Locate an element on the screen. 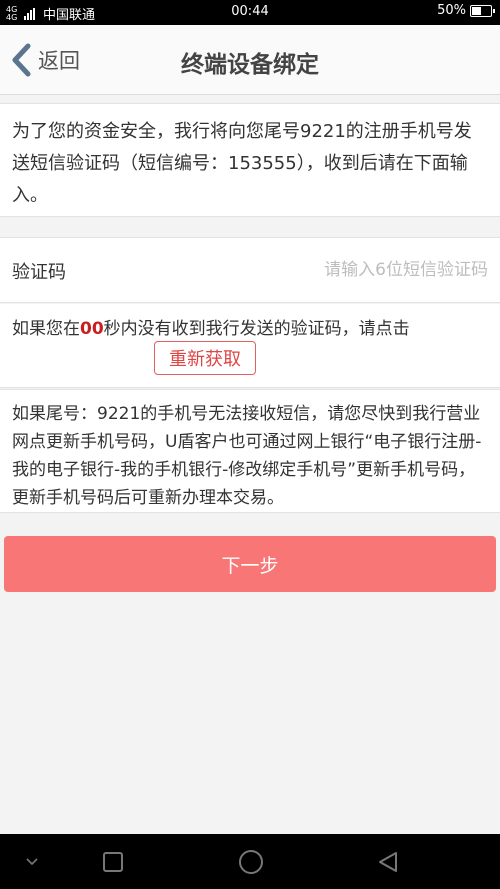 Image resolution: width=500 pixels, height=889 pixels. verify-code-label: 验证码 is located at coordinates (39, 272).